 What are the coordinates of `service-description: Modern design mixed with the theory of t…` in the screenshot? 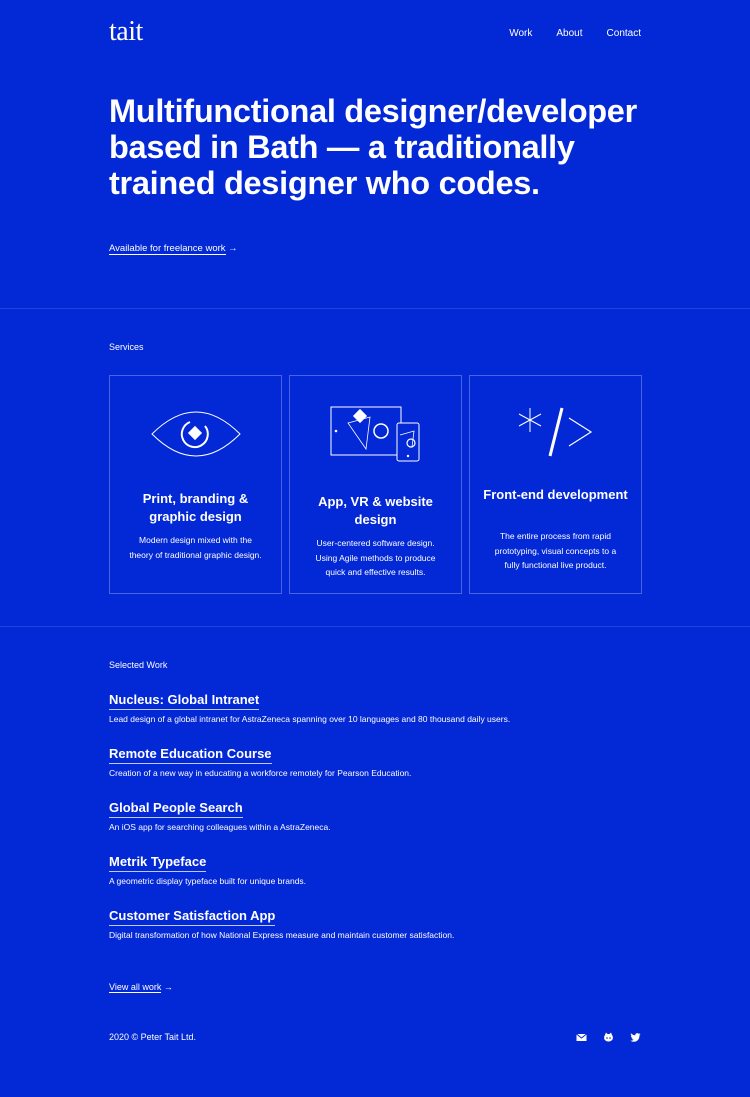 It's located at (195, 547).